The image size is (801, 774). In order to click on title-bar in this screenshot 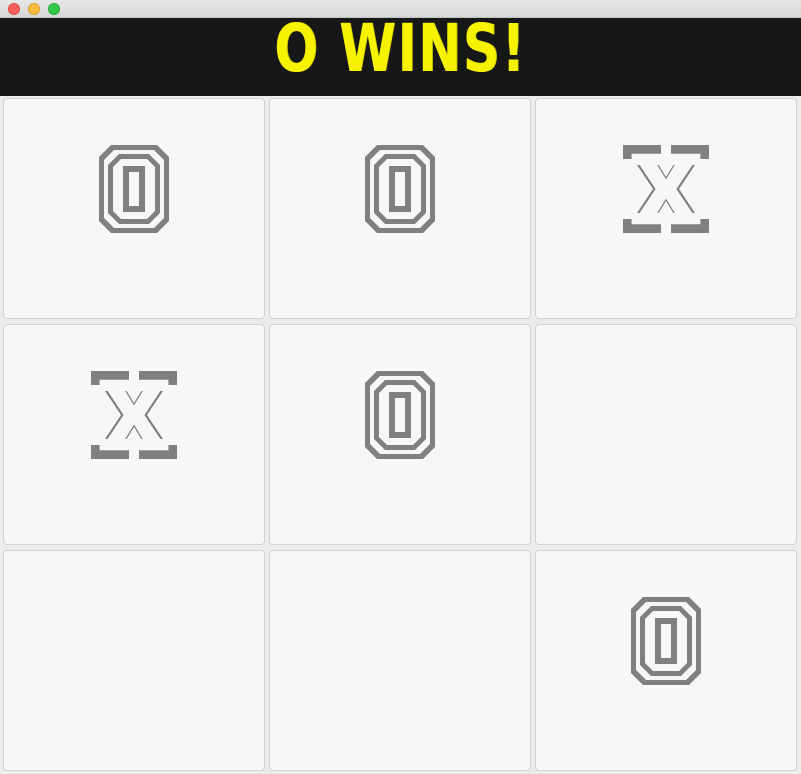, I will do `click(400, 9)`.